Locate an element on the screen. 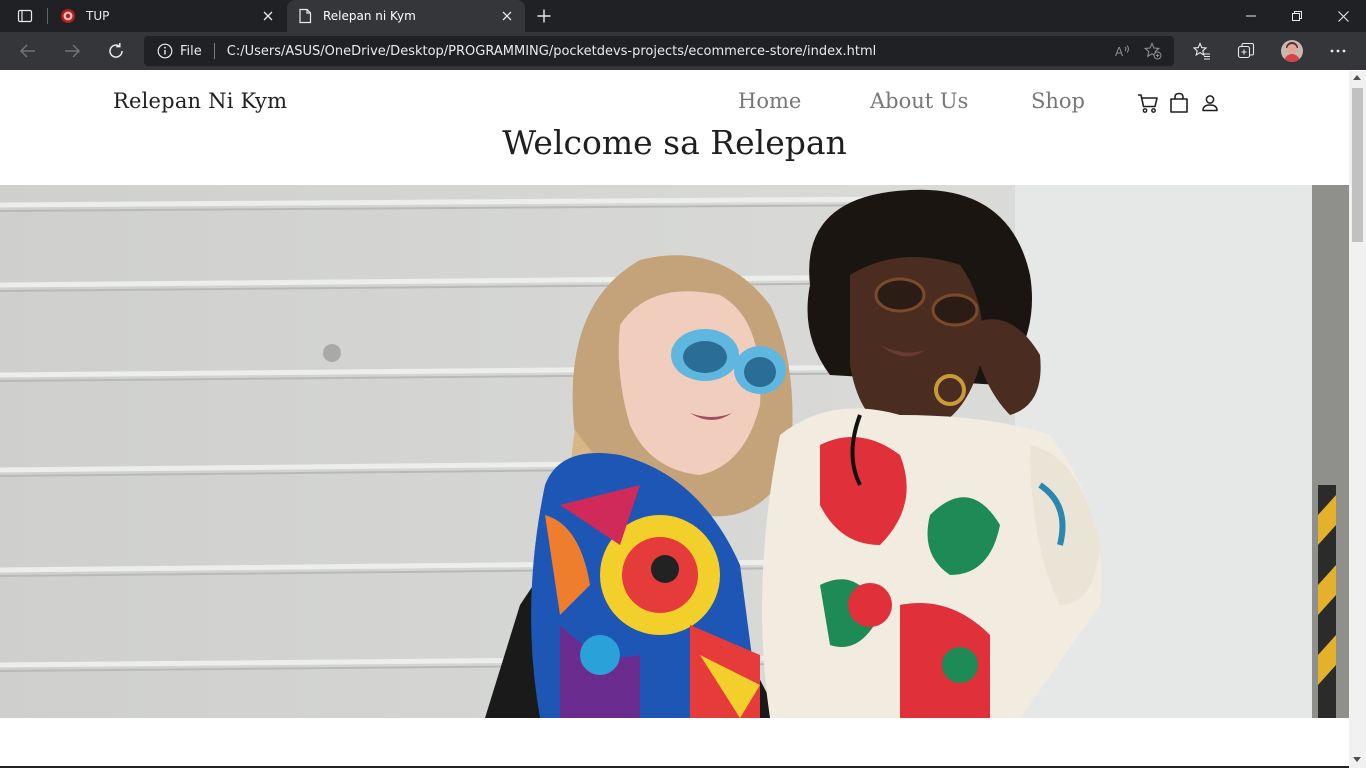 This screenshot has height=768, width=1366. info-icon is located at coordinates (165, 51).